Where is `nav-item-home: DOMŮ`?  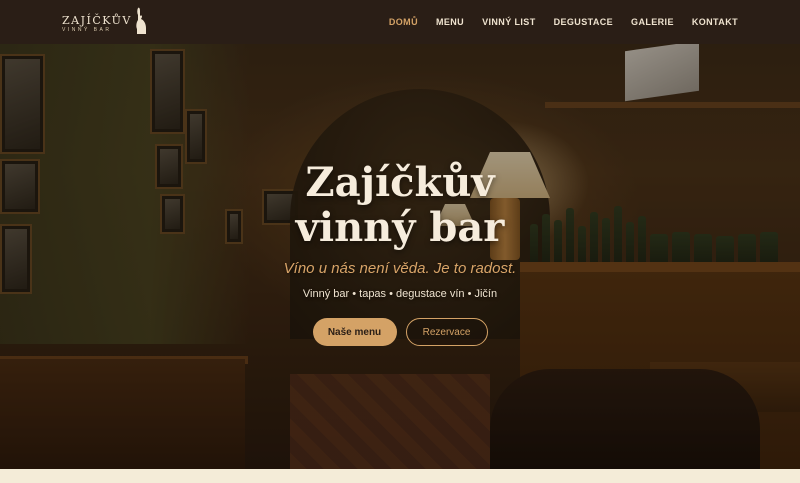 nav-item-home: DOMŮ is located at coordinates (403, 22).